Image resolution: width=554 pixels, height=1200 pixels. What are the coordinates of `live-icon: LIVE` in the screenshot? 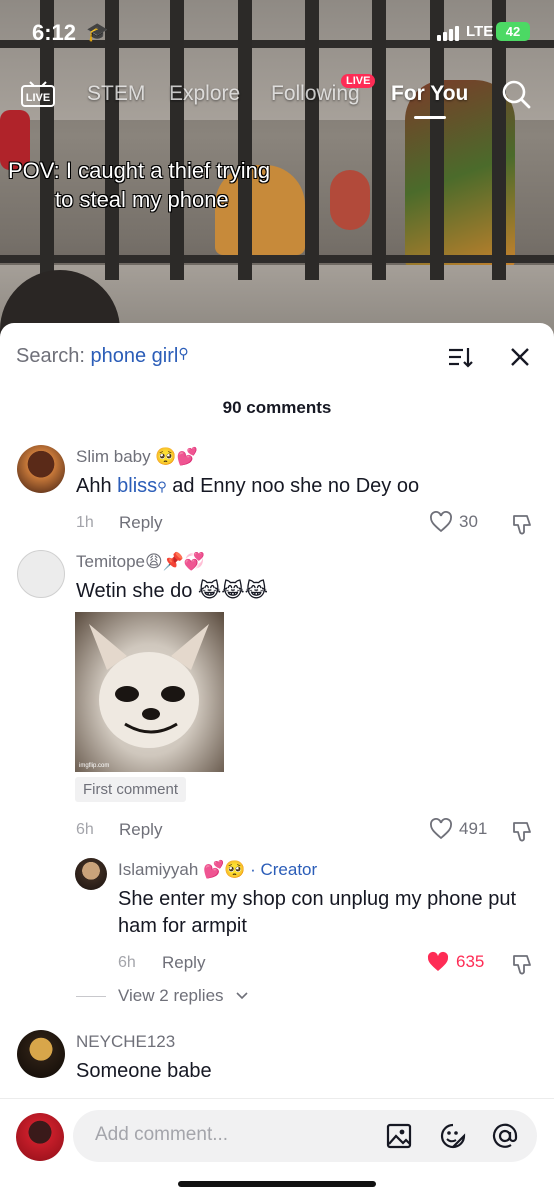 It's located at (38, 93).